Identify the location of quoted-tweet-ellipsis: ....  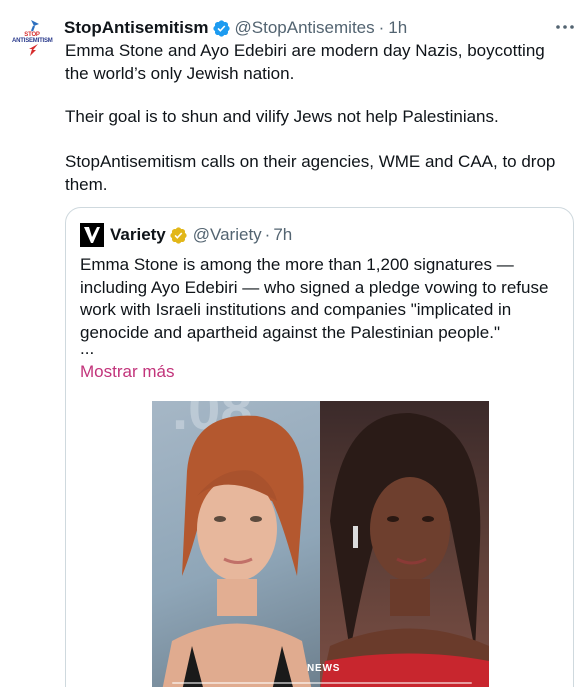
(87, 348).